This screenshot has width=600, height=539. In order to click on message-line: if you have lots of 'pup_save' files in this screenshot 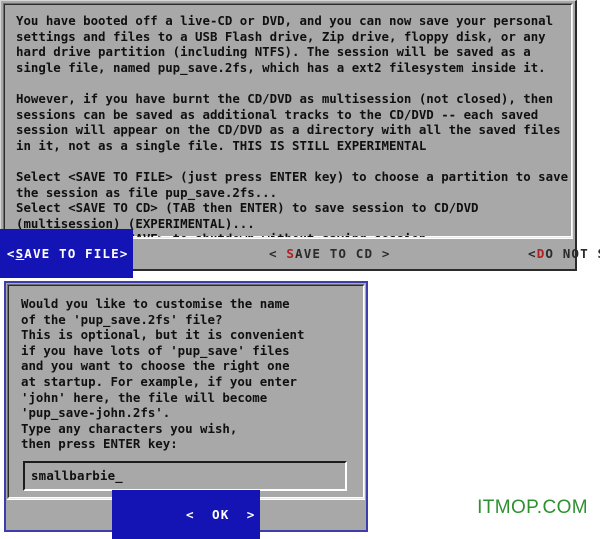, I will do `click(155, 350)`.